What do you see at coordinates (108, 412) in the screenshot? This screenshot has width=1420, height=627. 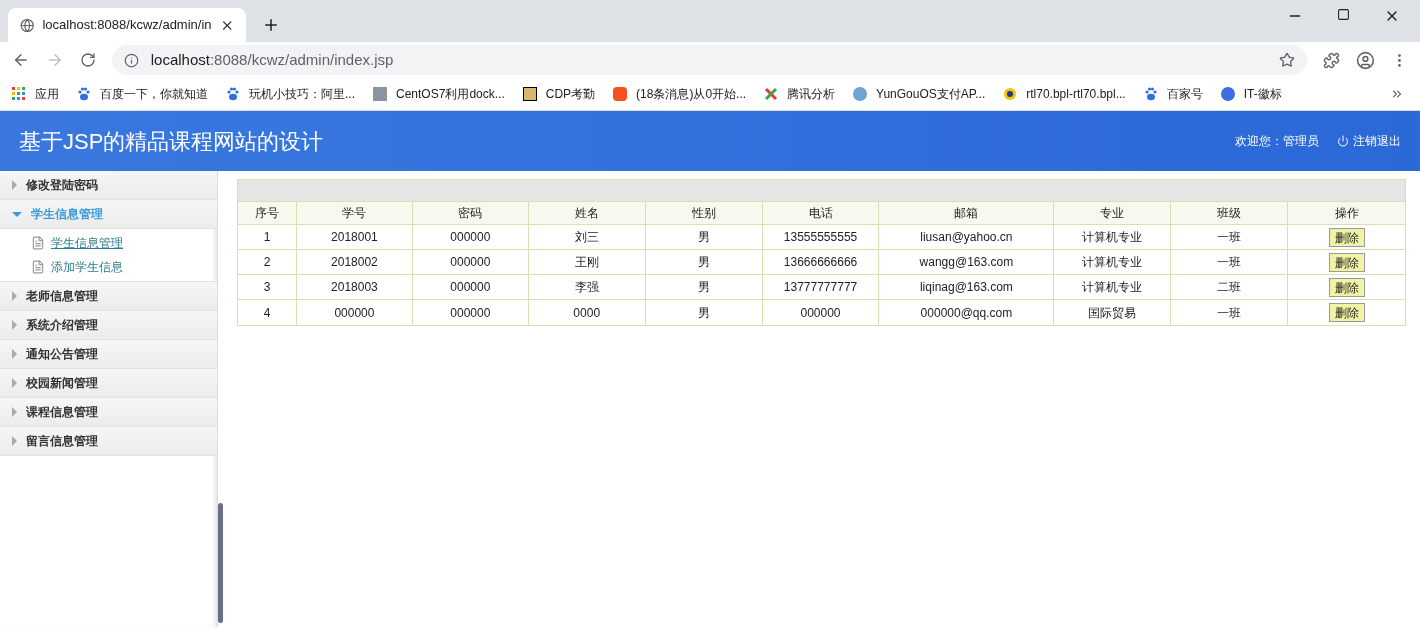 I see `menu-group: 课程信息管理` at bounding box center [108, 412].